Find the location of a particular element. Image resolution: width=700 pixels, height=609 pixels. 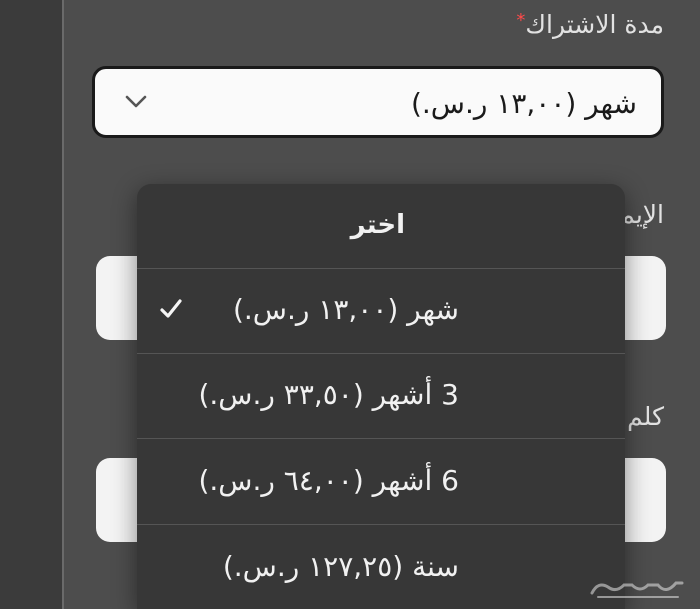

duration-select: شهر (١٣,٠٠ ر.س.) is located at coordinates (378, 102).